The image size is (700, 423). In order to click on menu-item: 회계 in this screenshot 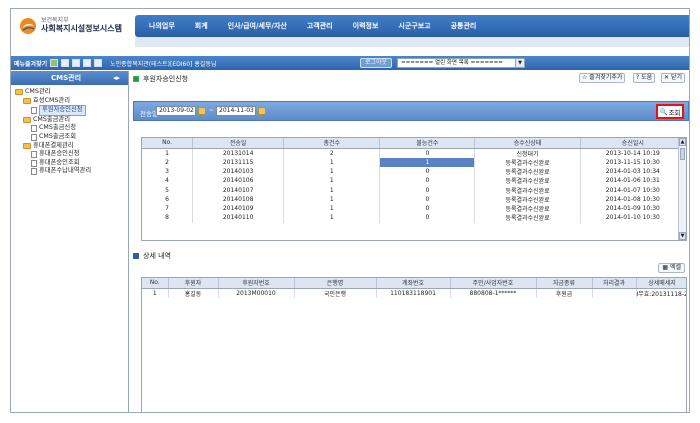, I will do `click(201, 26)`.